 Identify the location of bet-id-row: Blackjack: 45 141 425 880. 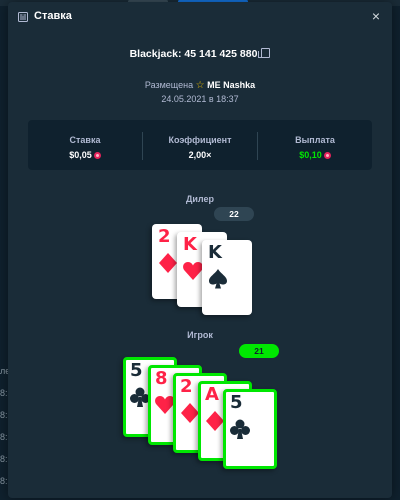
(200, 54).